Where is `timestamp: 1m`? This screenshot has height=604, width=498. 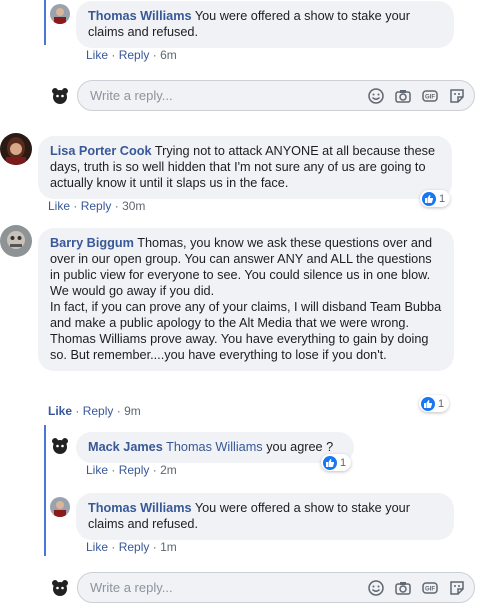
timestamp: 1m is located at coordinates (168, 547).